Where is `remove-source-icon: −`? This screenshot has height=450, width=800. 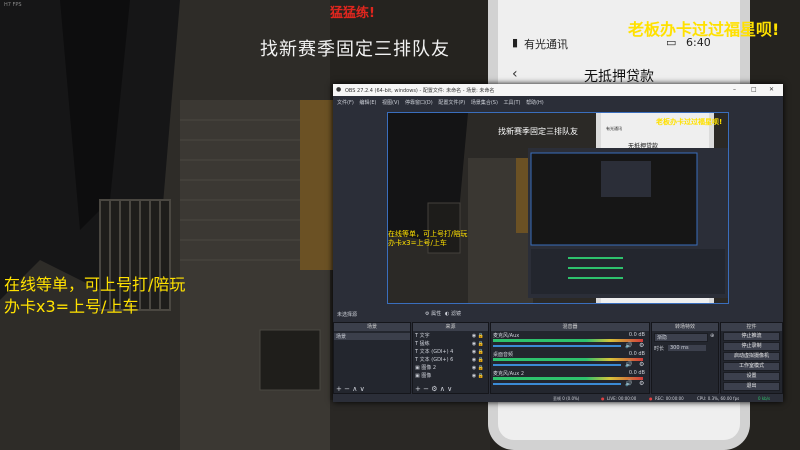 remove-source-icon: − is located at coordinates (426, 389).